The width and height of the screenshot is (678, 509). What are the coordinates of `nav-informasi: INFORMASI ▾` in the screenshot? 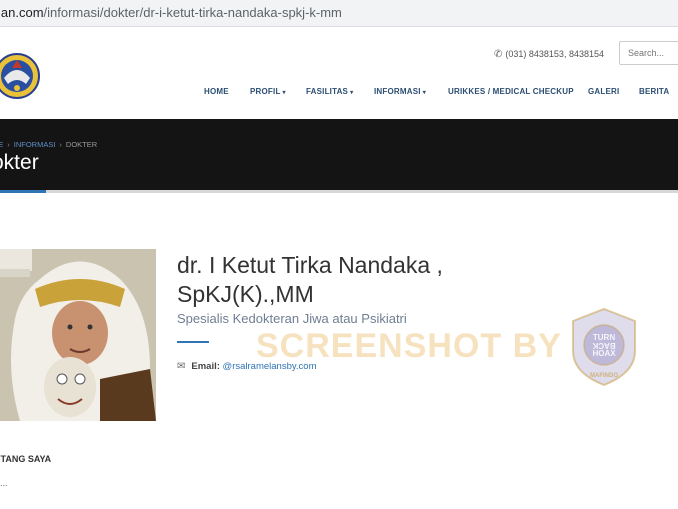 It's located at (400, 91).